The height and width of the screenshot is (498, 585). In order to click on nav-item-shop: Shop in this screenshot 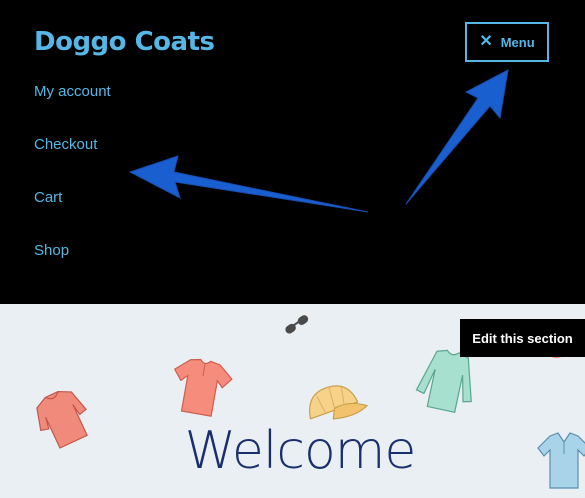, I will do `click(72, 265)`.